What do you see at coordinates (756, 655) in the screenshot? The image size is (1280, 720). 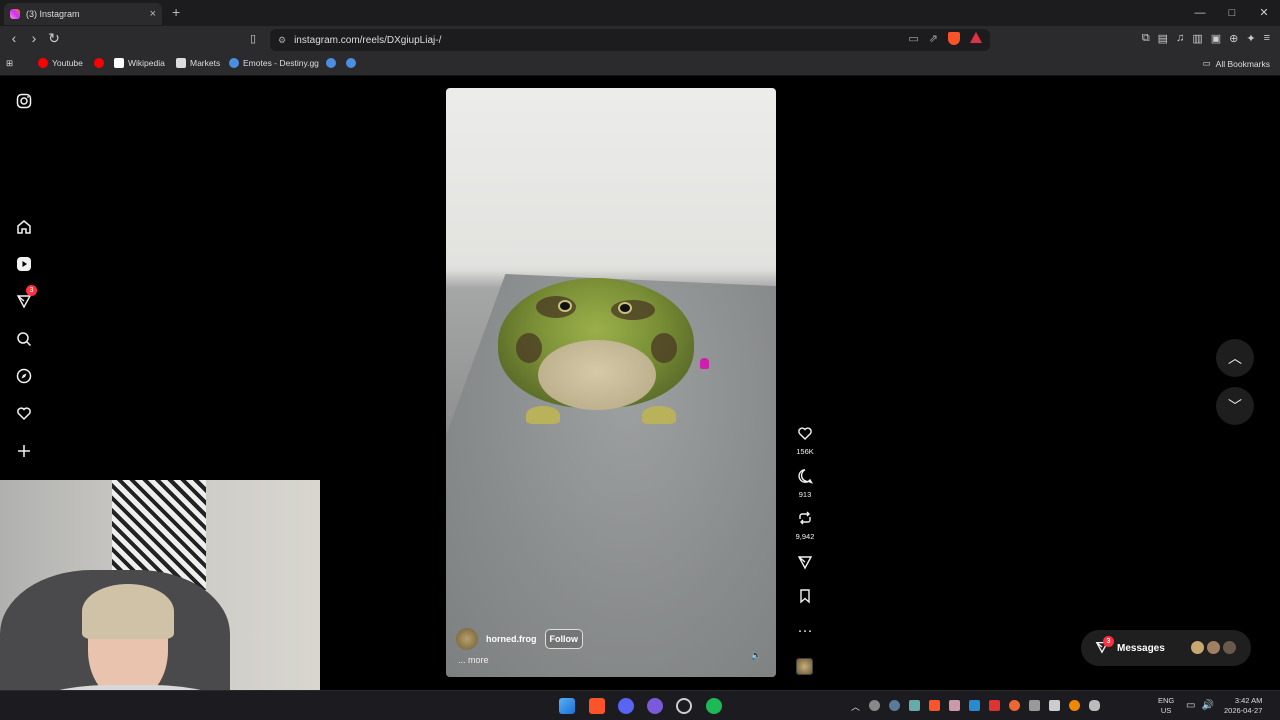 I see `mute-icon: 🔈` at bounding box center [756, 655].